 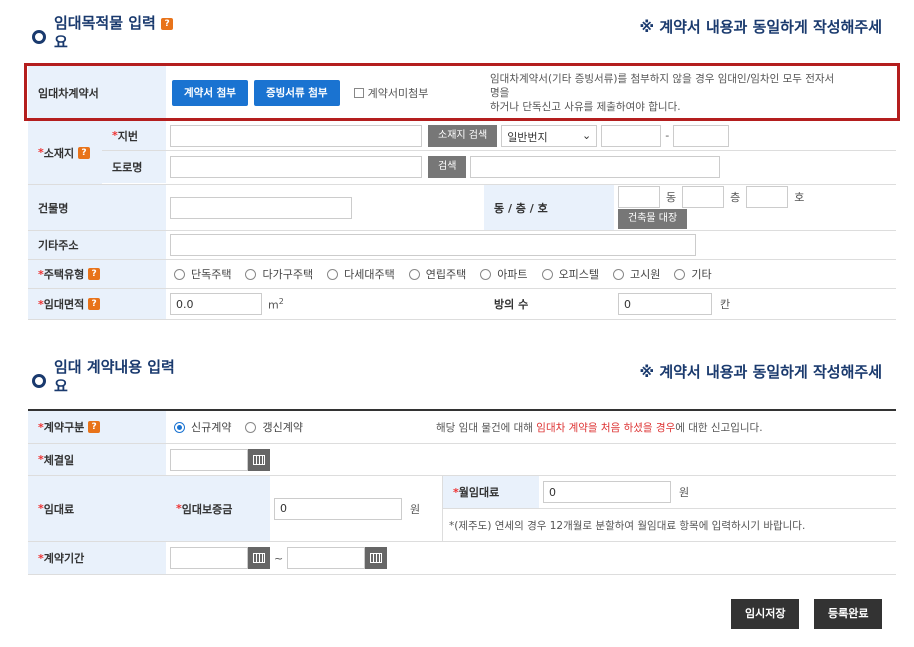 I want to click on chevron-down-icon: ⌄, so click(x=586, y=135).